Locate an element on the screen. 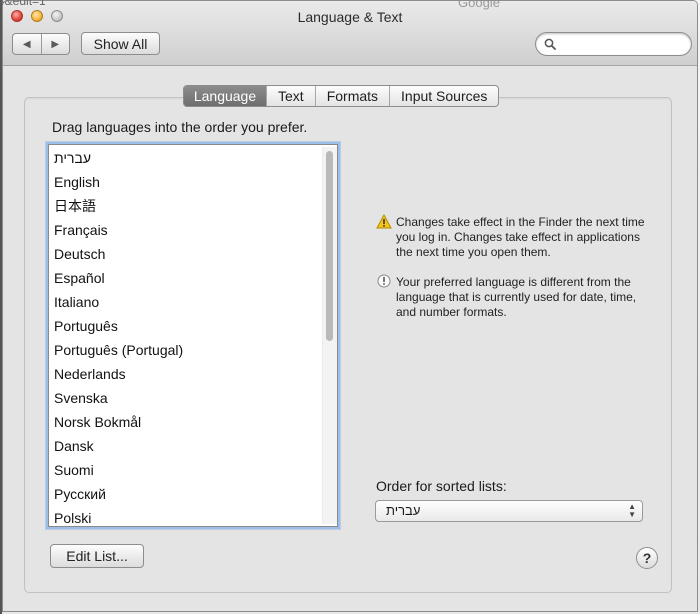 This screenshot has width=700, height=614. tab-input-sources: Input Sources is located at coordinates (443, 96).